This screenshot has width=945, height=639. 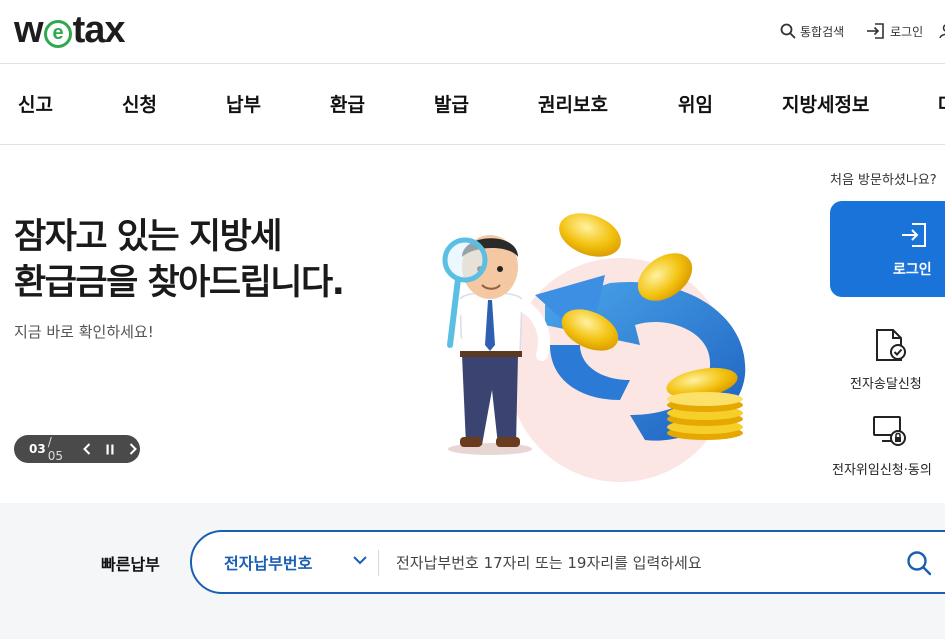 I want to click on chevron-right-icon, so click(x=134, y=449).